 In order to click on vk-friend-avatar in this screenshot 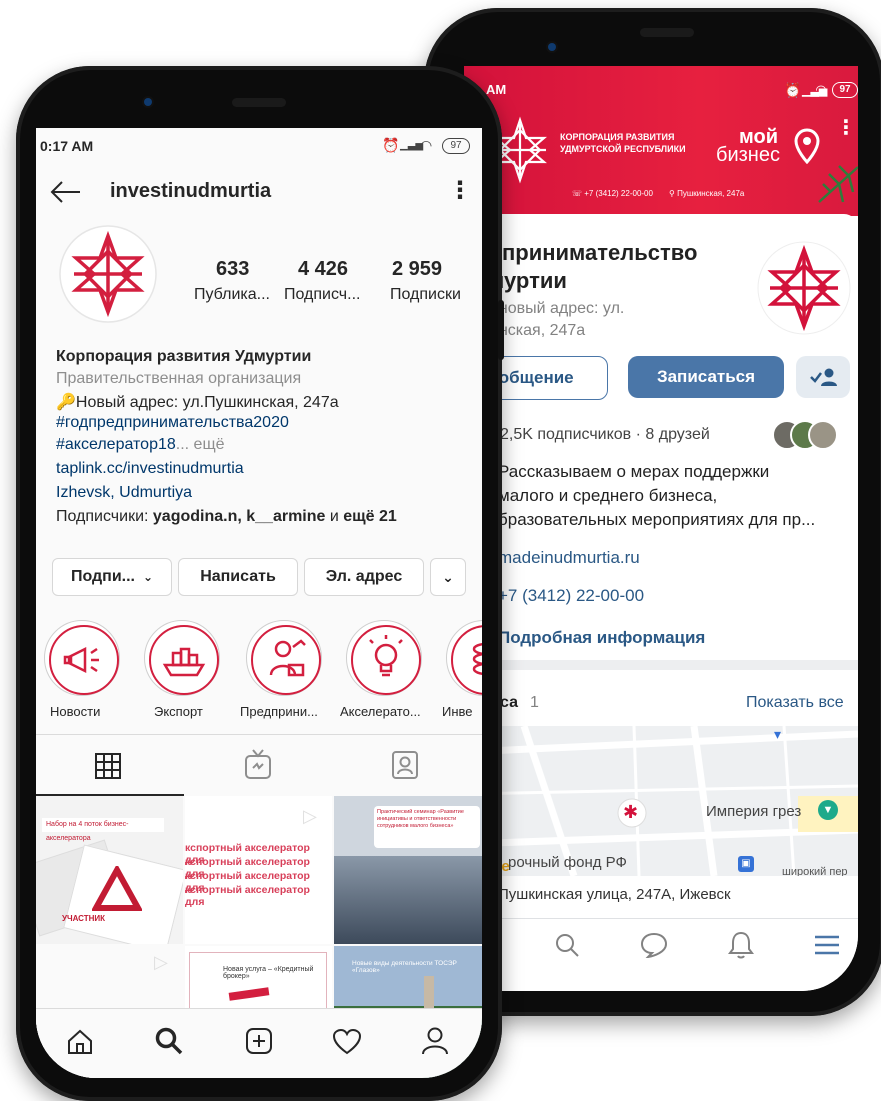, I will do `click(823, 435)`.